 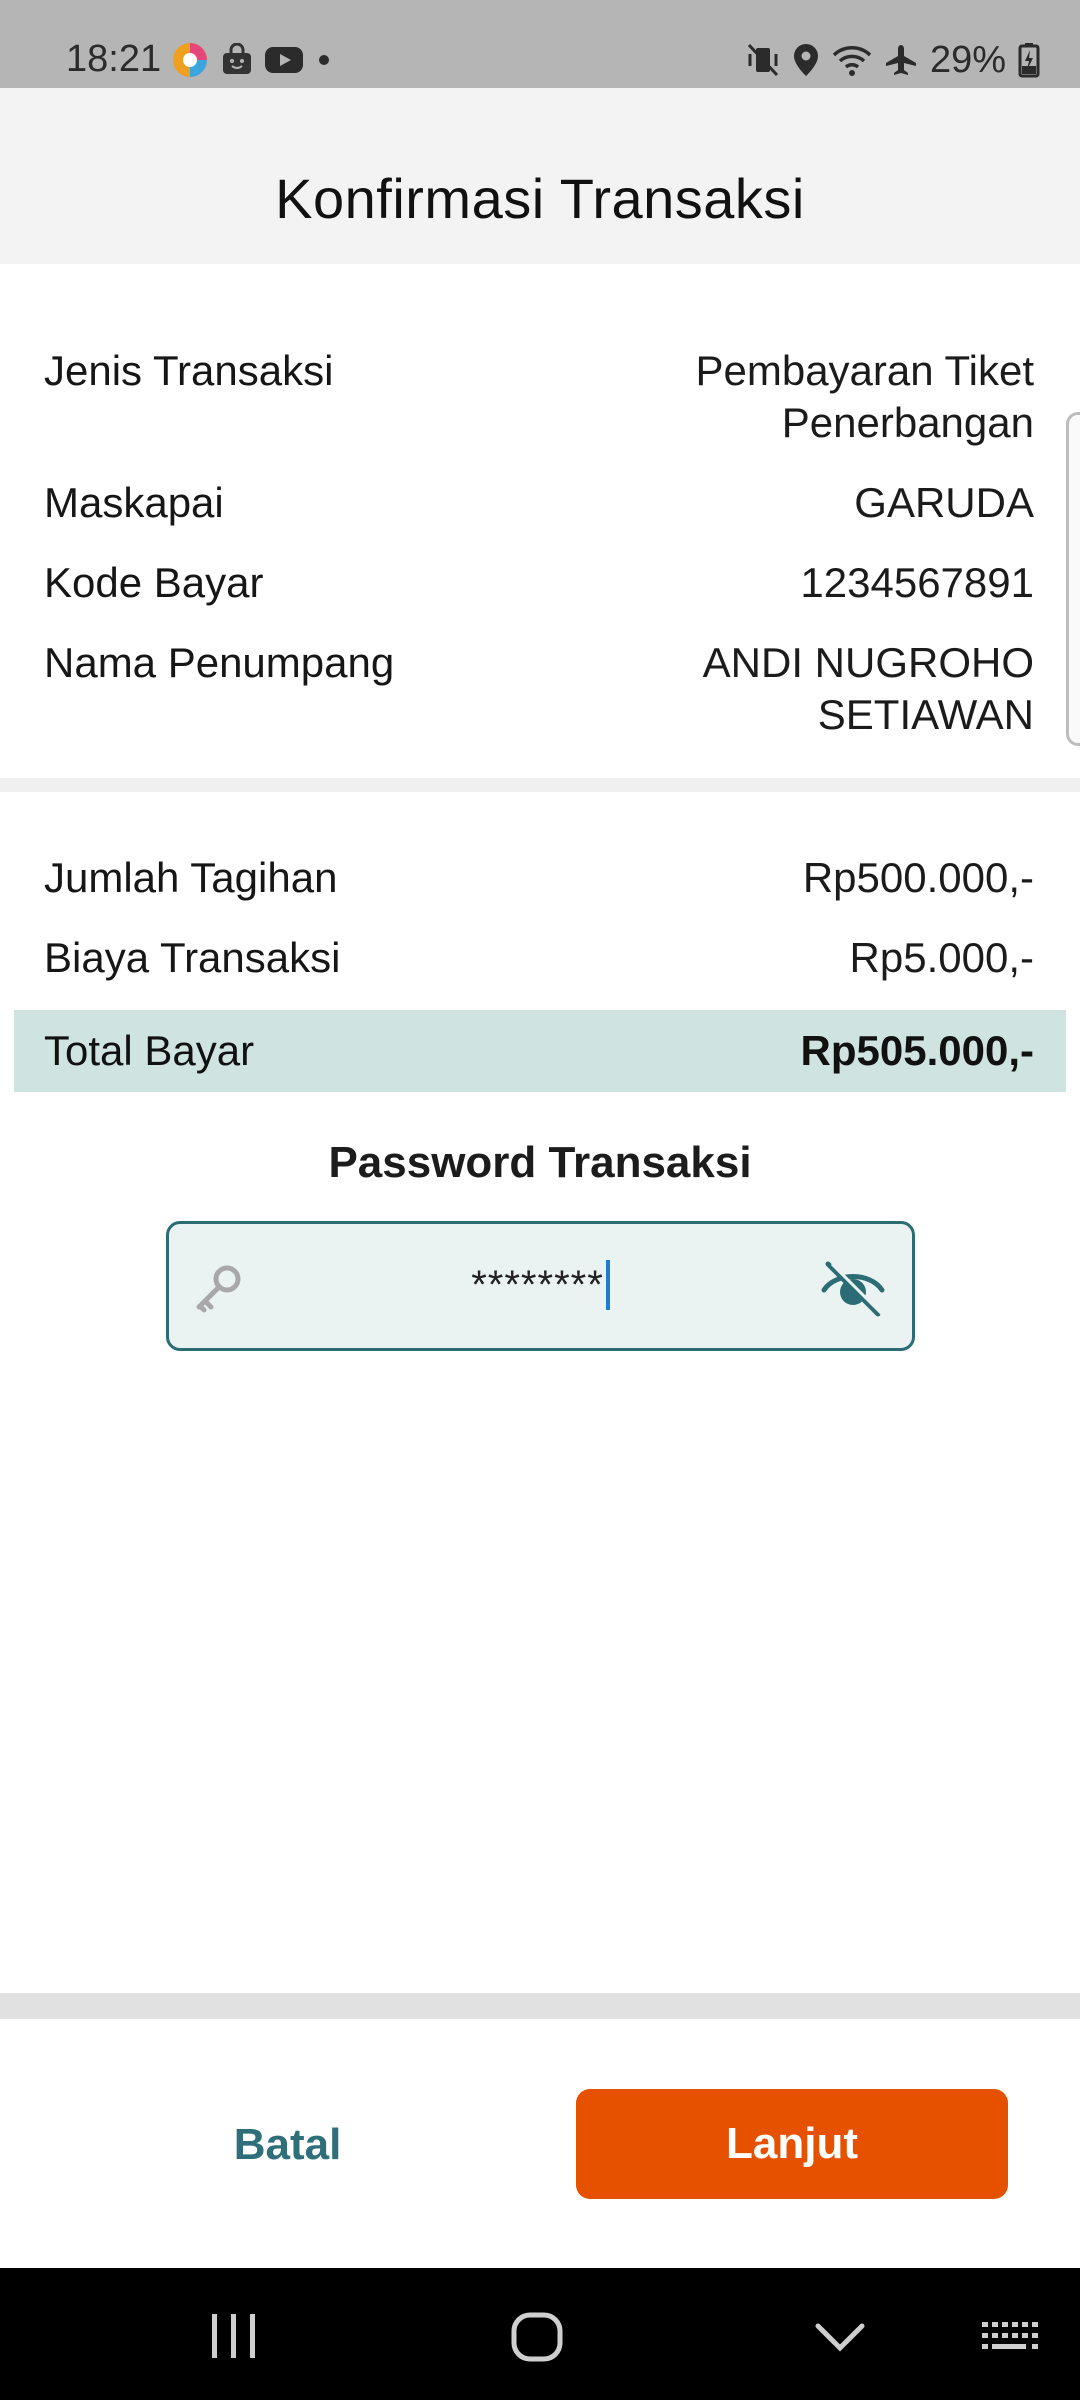 I want to click on next-button: Lanjut, so click(x=792, y=2144).